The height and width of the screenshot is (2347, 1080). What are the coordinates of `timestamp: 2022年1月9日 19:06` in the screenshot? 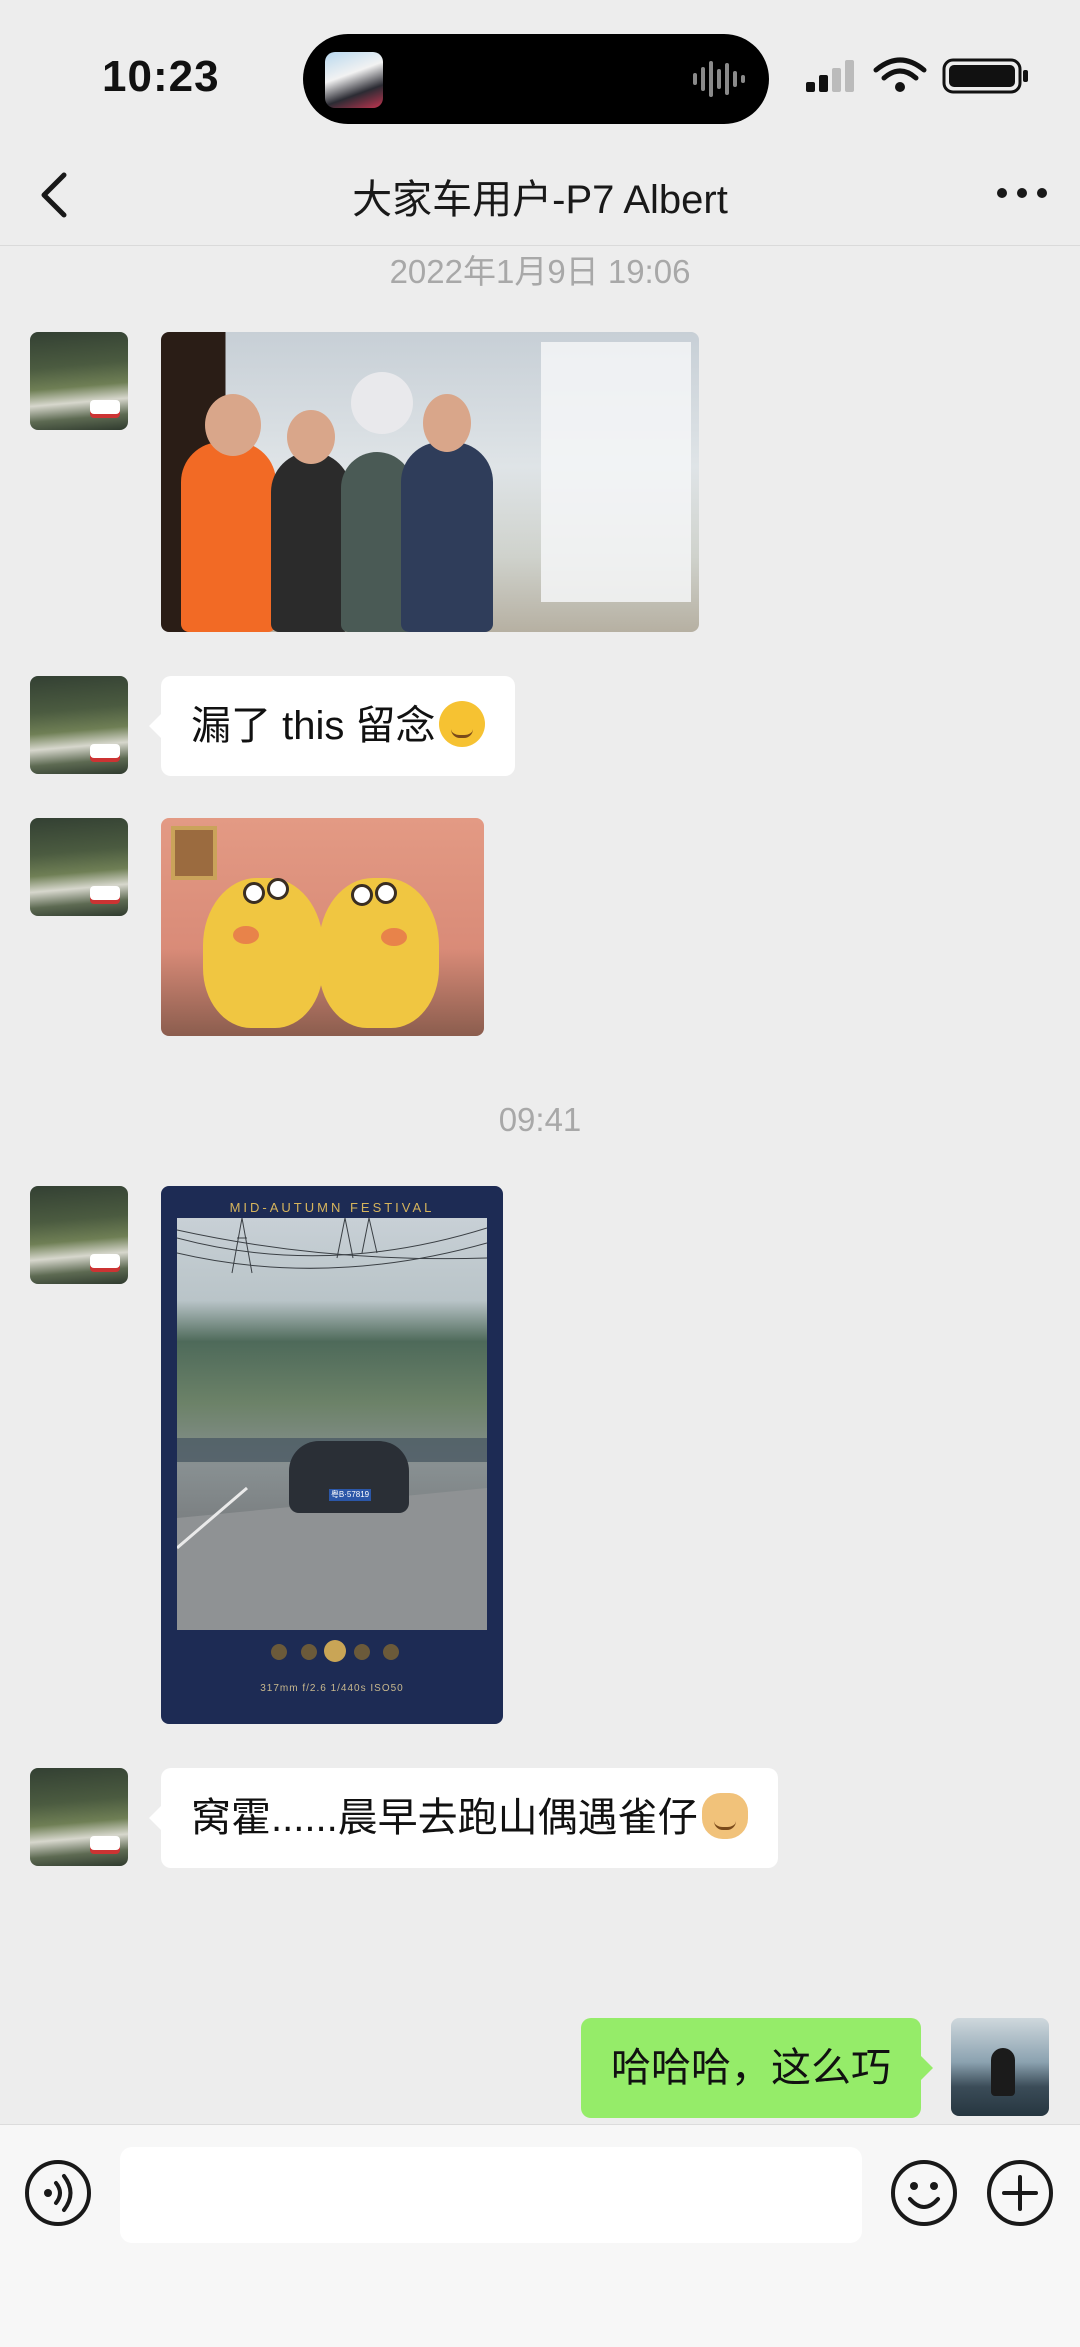 It's located at (540, 271).